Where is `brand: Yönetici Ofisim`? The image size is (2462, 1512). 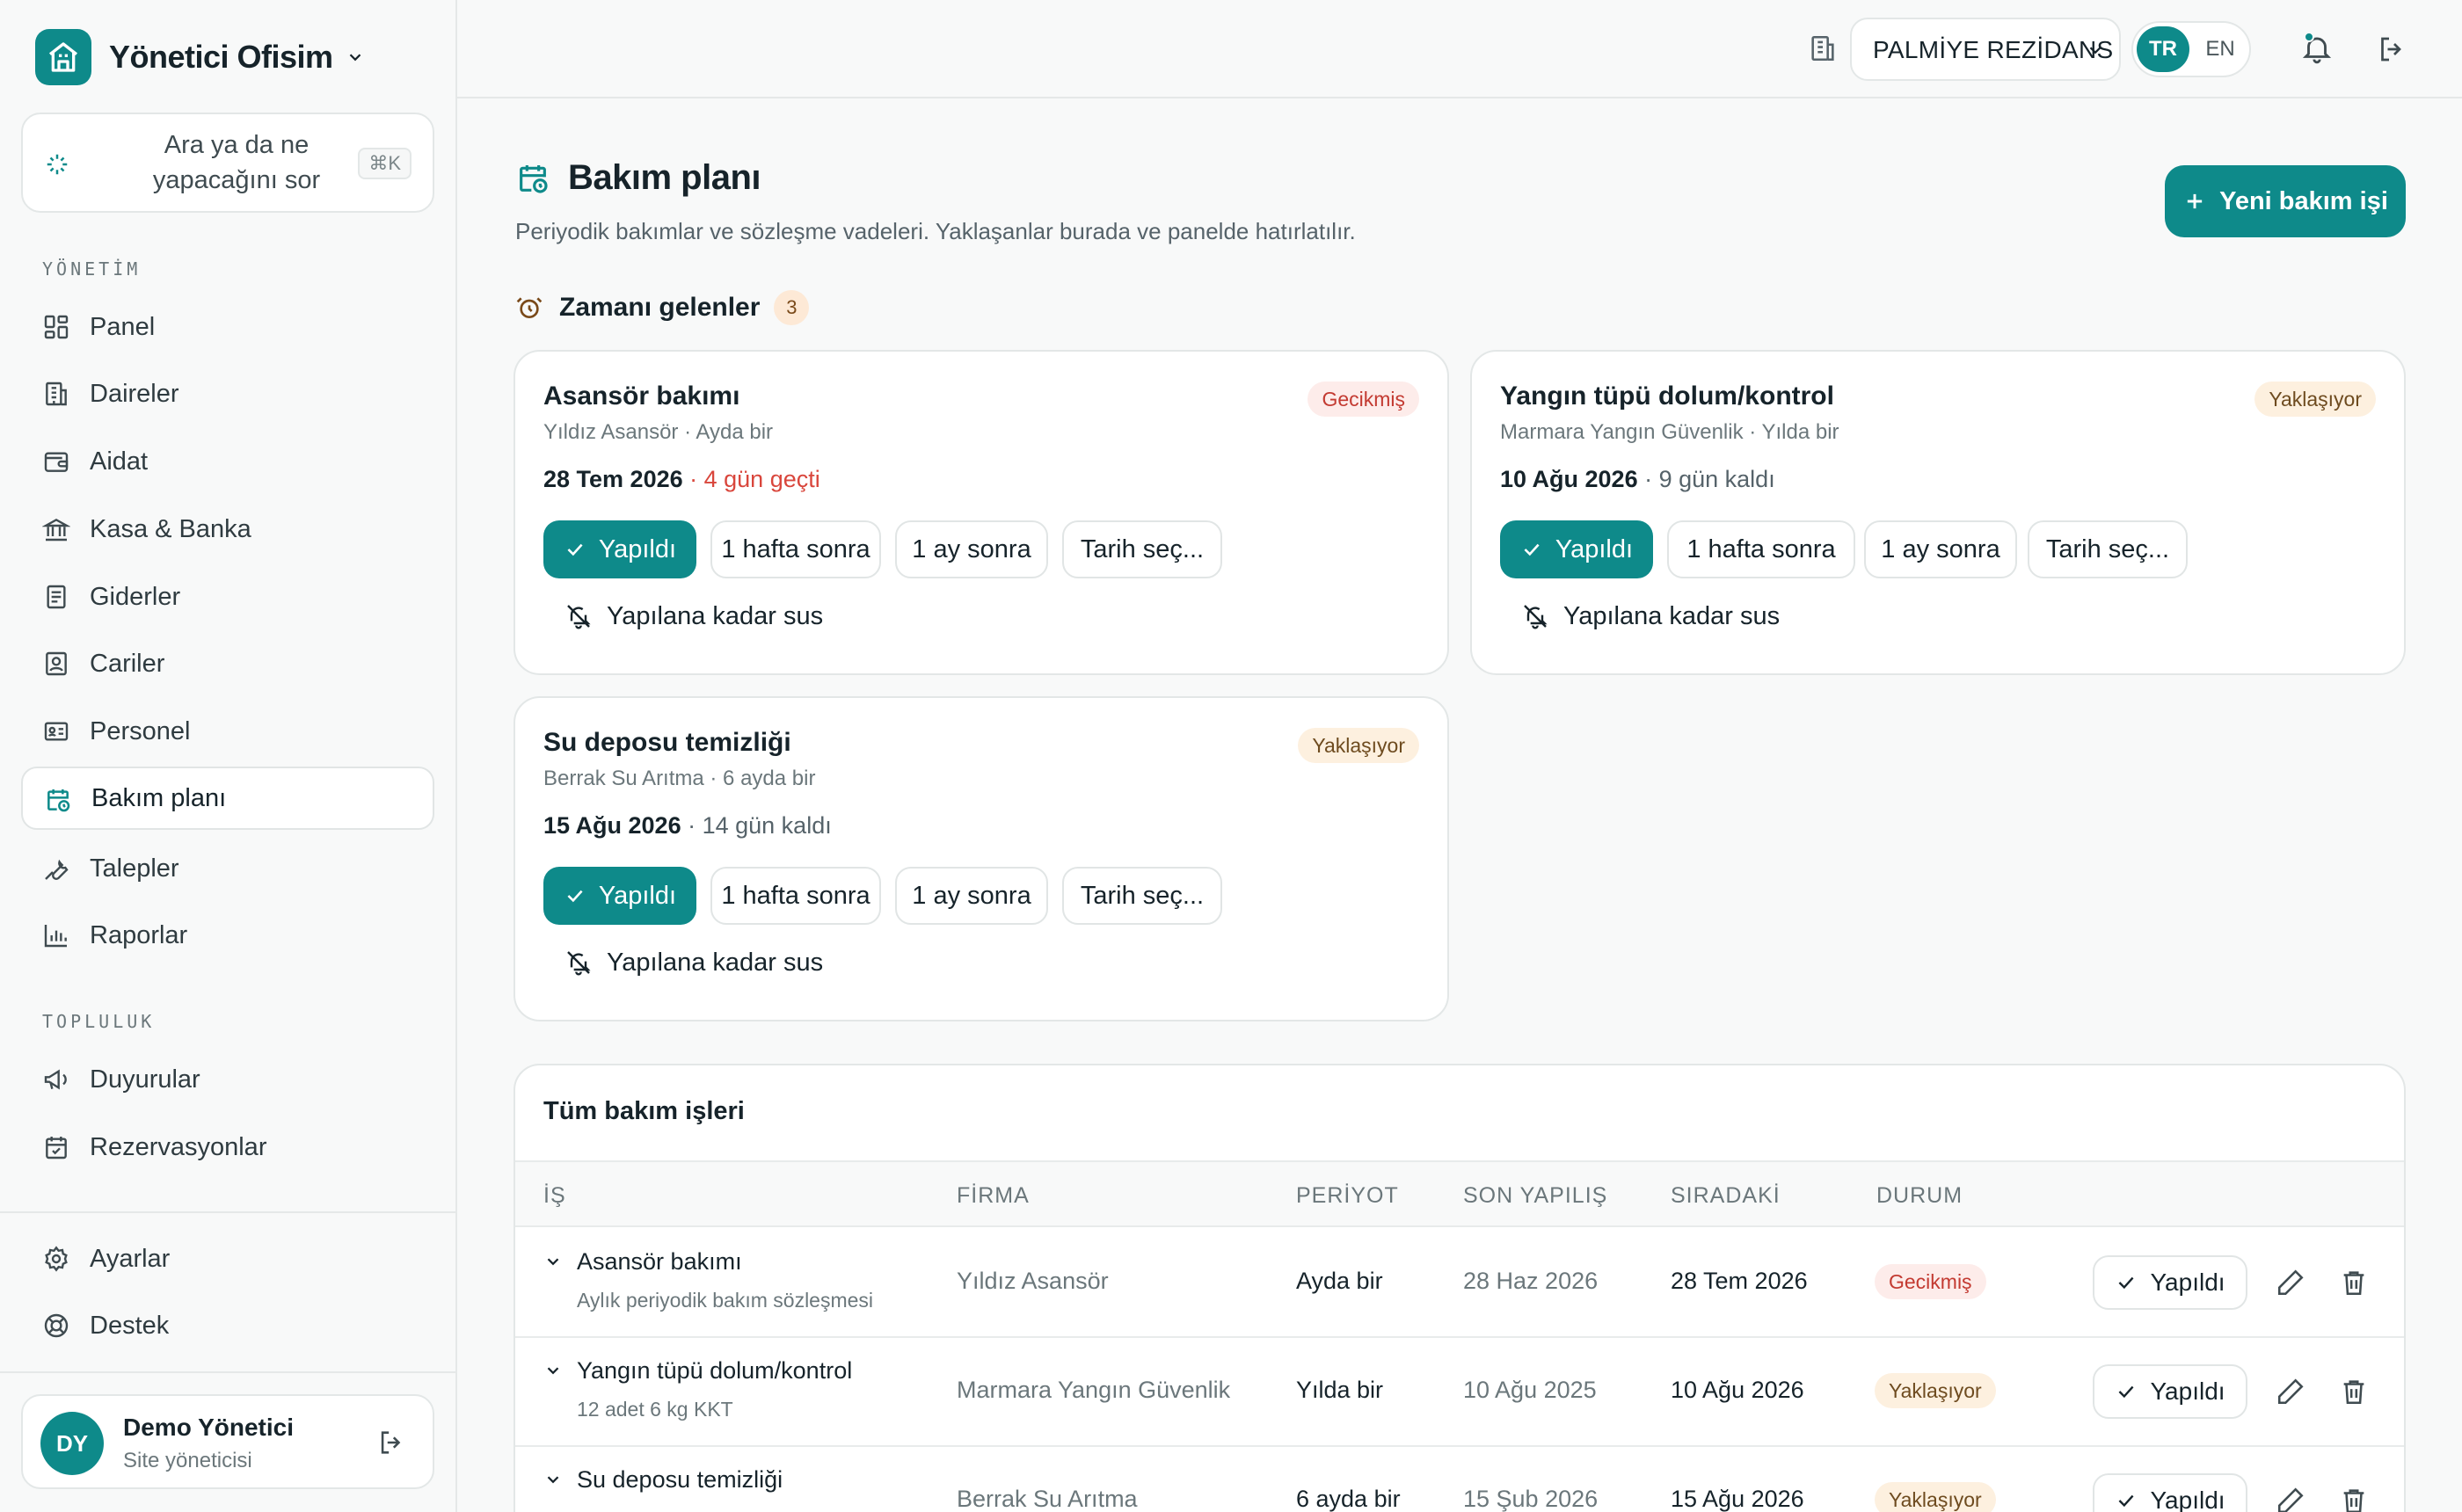
brand: Yönetici Ofisim is located at coordinates (200, 57).